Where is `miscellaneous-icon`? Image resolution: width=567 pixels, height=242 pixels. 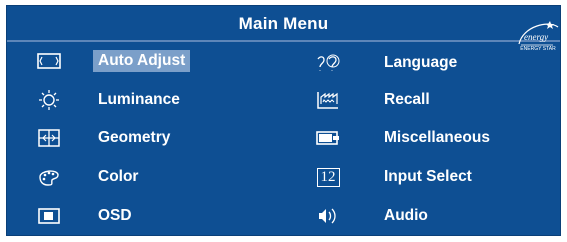 miscellaneous-icon is located at coordinates (328, 138).